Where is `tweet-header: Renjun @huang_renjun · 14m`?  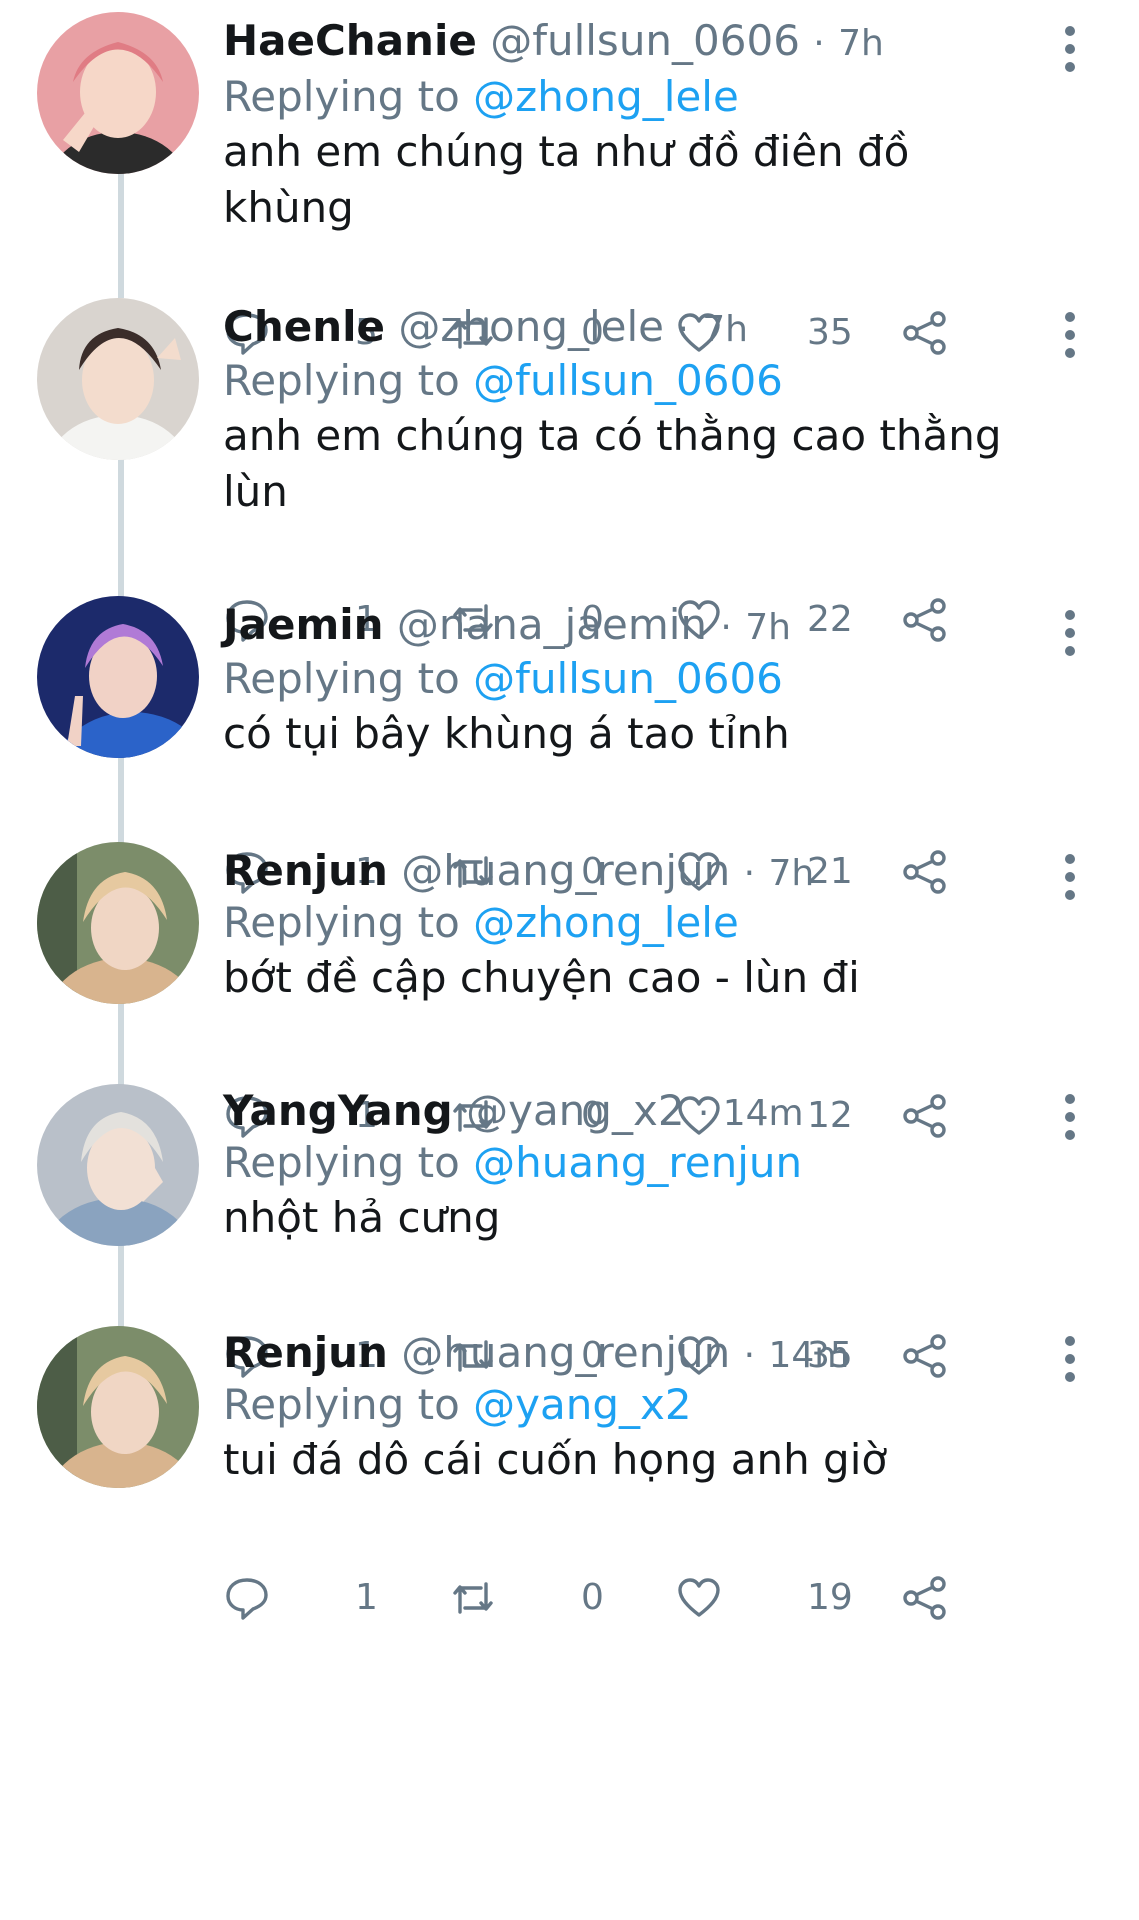
tweet-header: Renjun @huang_renjun · 14m is located at coordinates (536, 1354).